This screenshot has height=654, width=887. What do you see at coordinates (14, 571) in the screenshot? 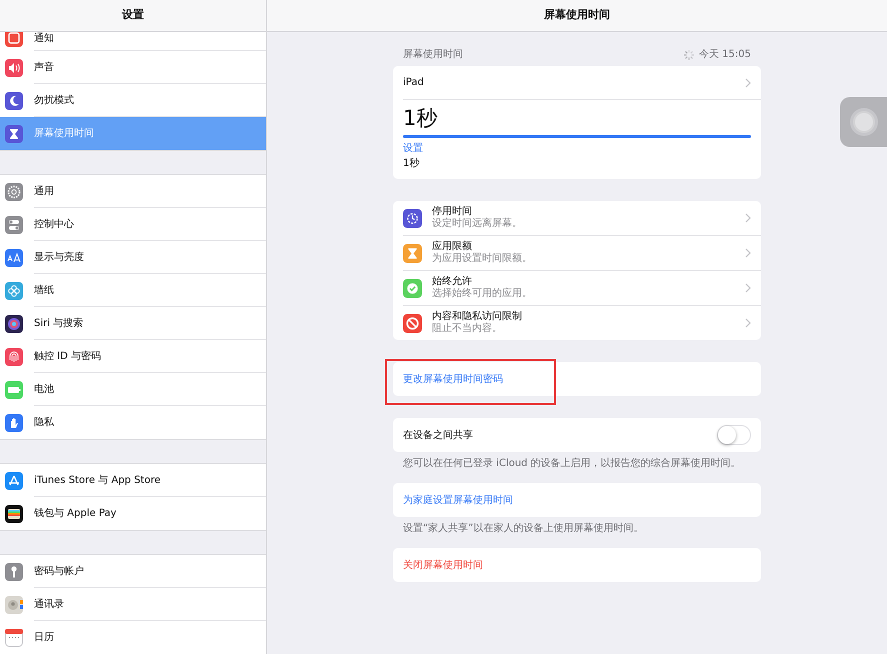
I see `key-icon` at bounding box center [14, 571].